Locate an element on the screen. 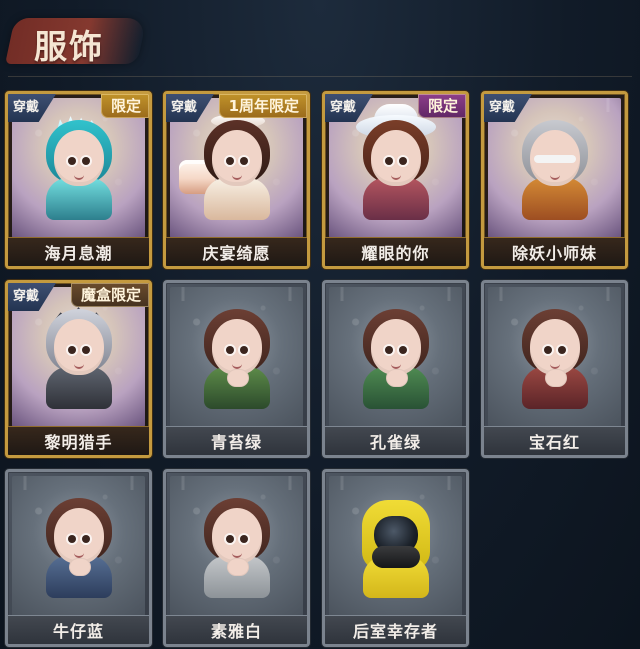 The width and height of the screenshot is (640, 649). costume-card-sea-moon-tide: 穿戴 限定 海月息潮 is located at coordinates (78, 180).